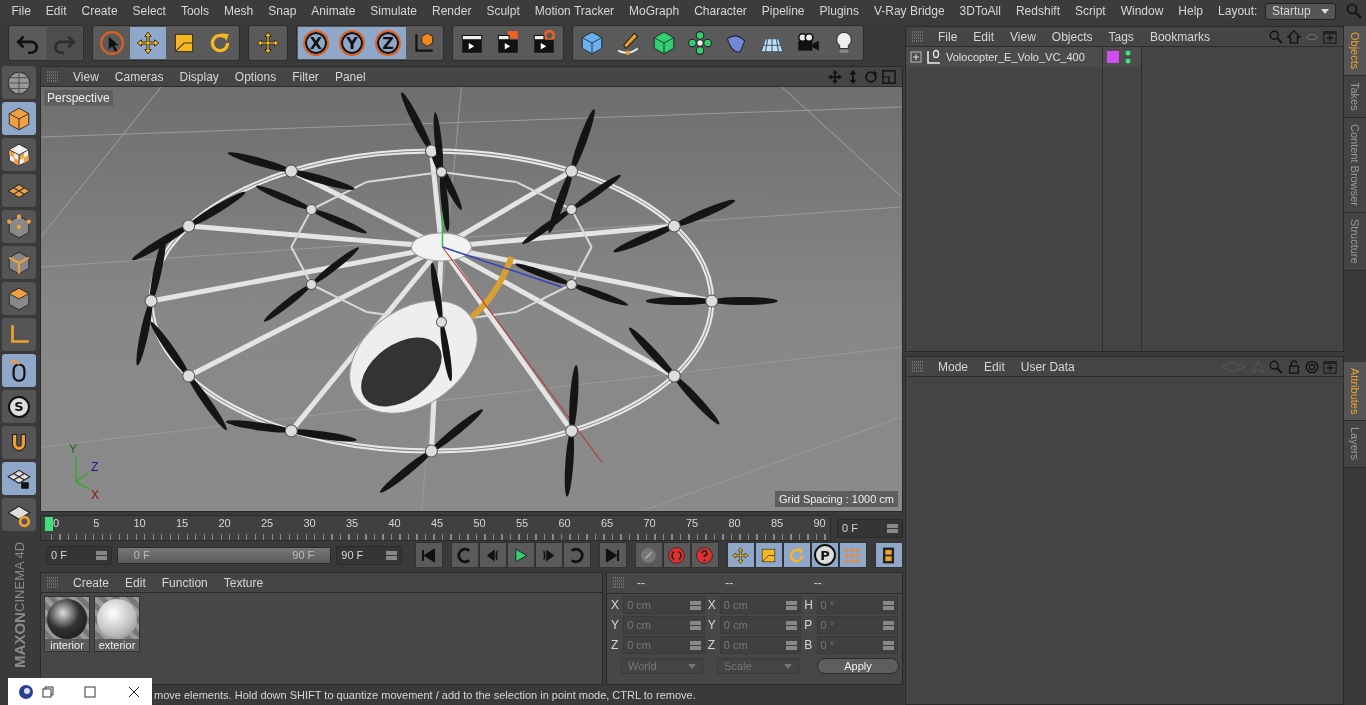  Describe the element at coordinates (67, 624) in the screenshot. I see `material-swatch: interior` at that location.